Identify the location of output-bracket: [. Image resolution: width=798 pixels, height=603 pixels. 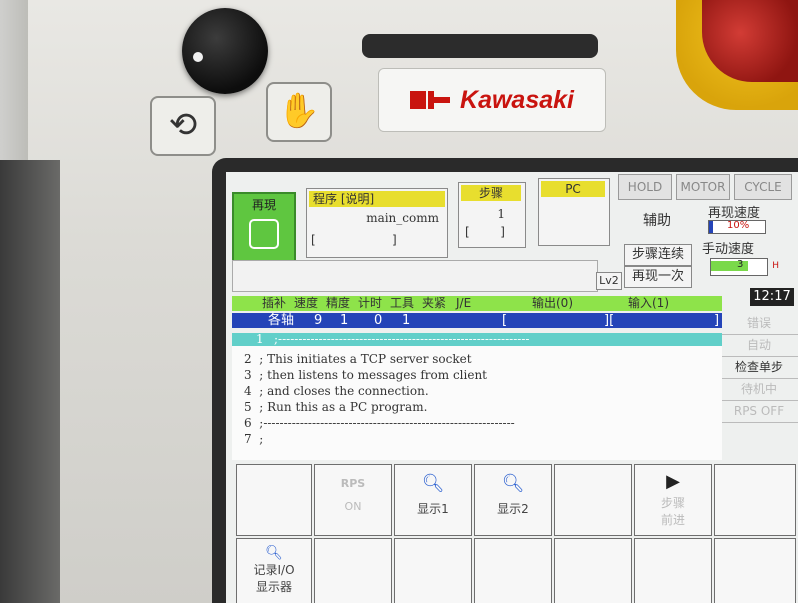
(505, 320).